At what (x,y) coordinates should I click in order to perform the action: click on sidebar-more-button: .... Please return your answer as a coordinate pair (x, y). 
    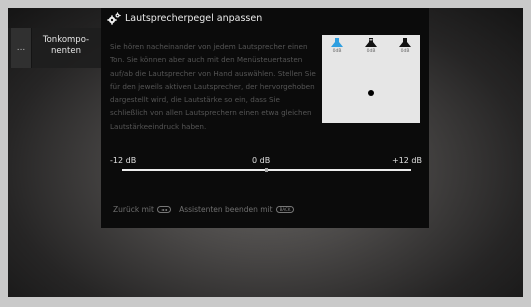
    Looking at the image, I should click on (21, 48).